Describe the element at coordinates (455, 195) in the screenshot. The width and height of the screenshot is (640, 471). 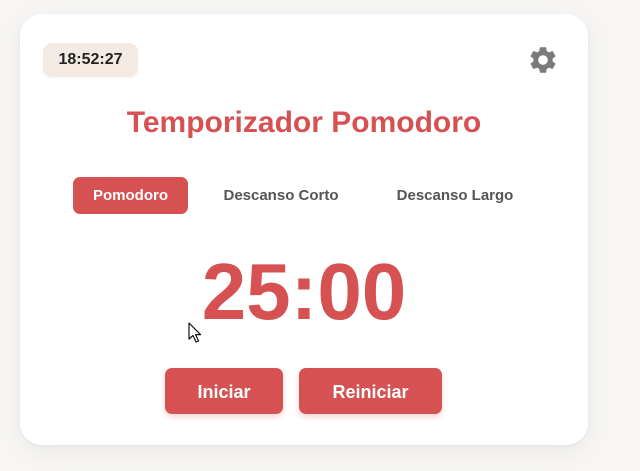
I see `tab-descanso-largo: Descanso Largo` at that location.